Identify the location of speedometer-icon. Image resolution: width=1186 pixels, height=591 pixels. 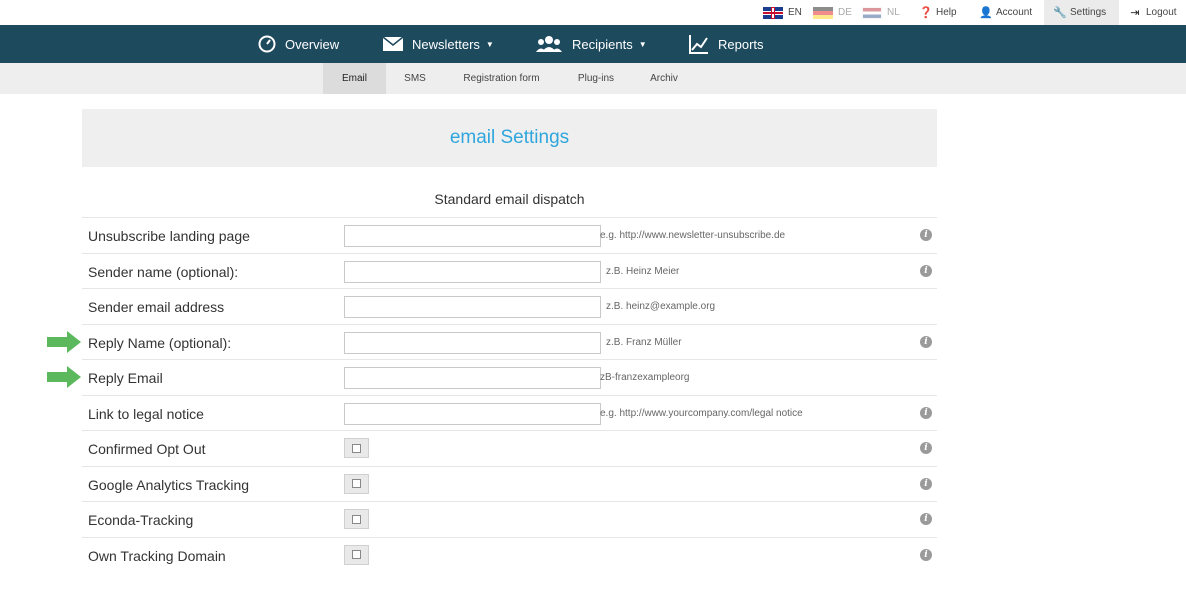
(267, 44).